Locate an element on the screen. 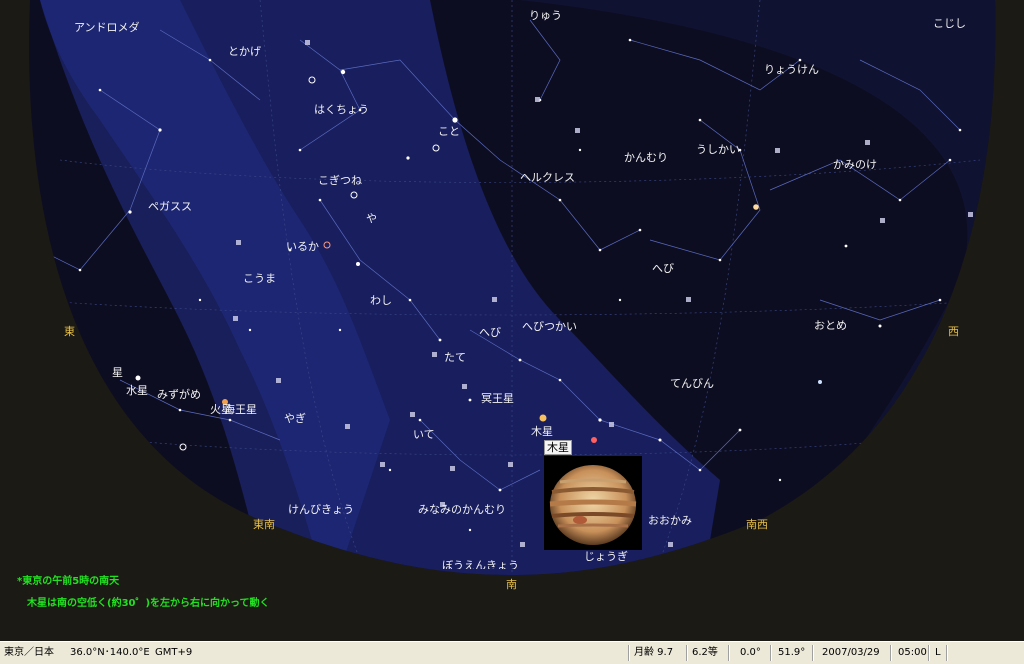  constellation-label-kojishi: こじし is located at coordinates (949, 23).